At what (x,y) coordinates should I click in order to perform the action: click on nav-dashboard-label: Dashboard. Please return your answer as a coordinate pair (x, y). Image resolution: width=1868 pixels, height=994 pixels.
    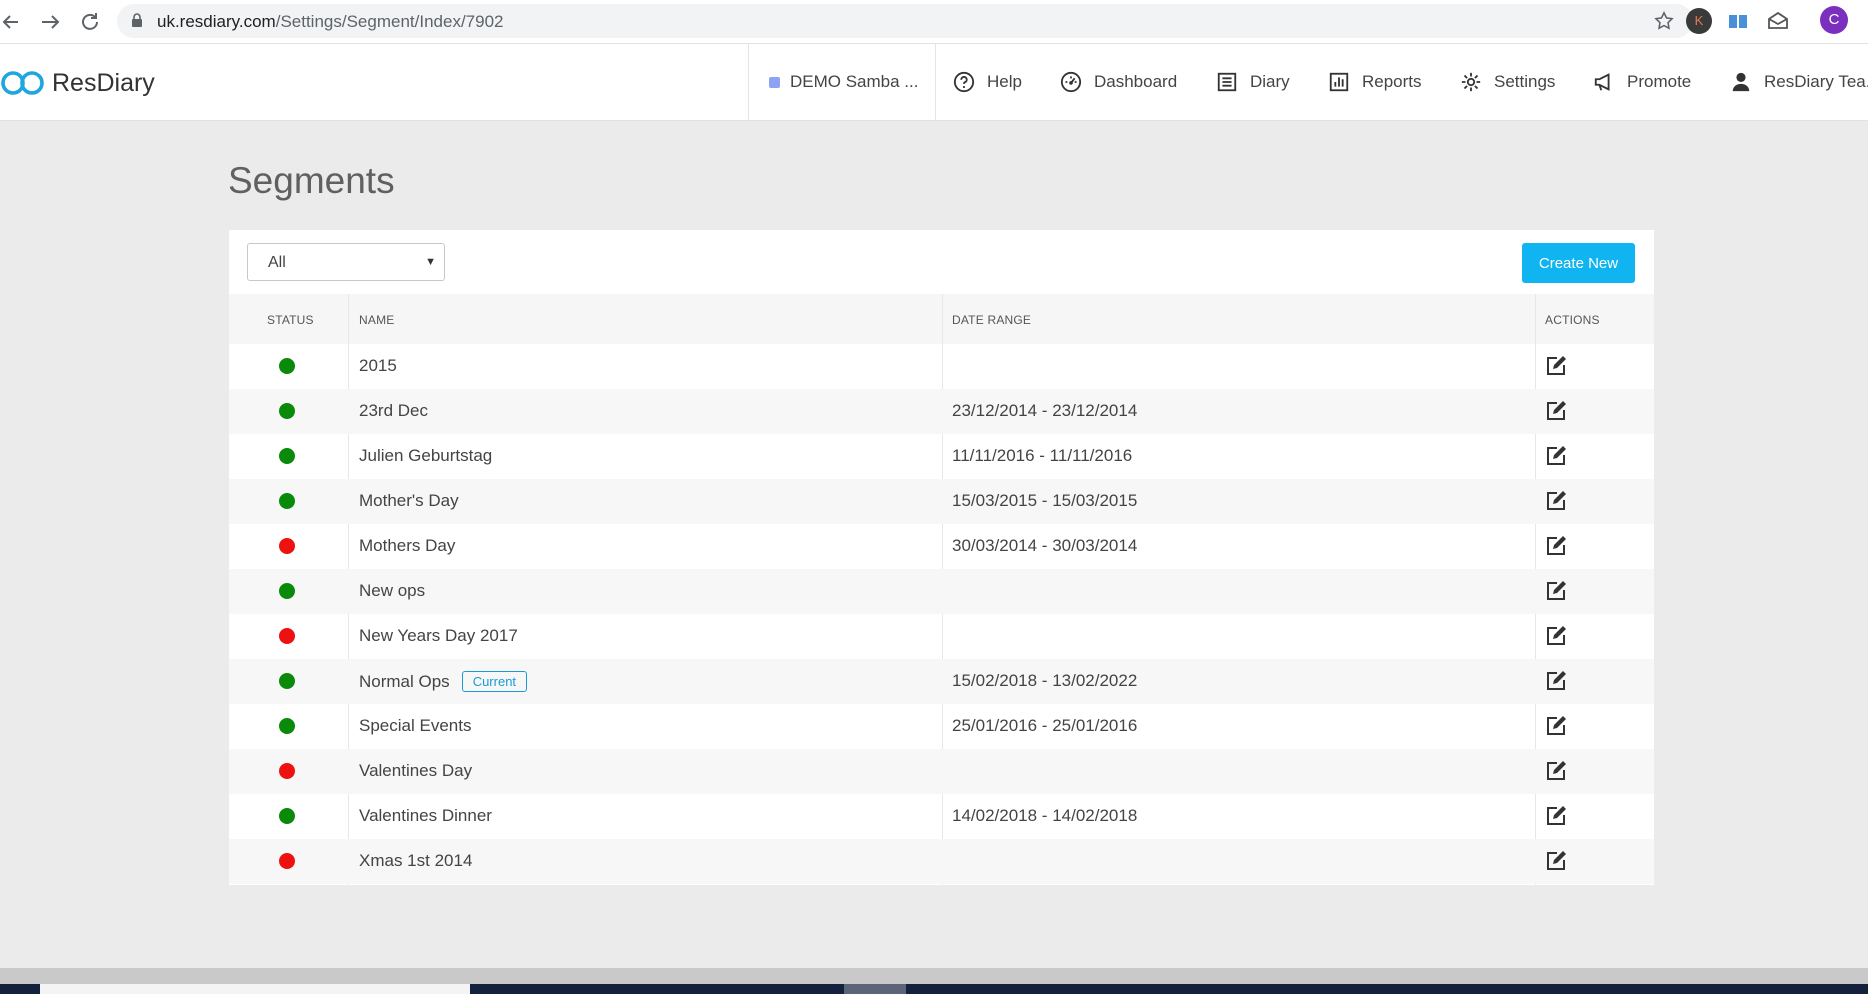
    Looking at the image, I should click on (1136, 81).